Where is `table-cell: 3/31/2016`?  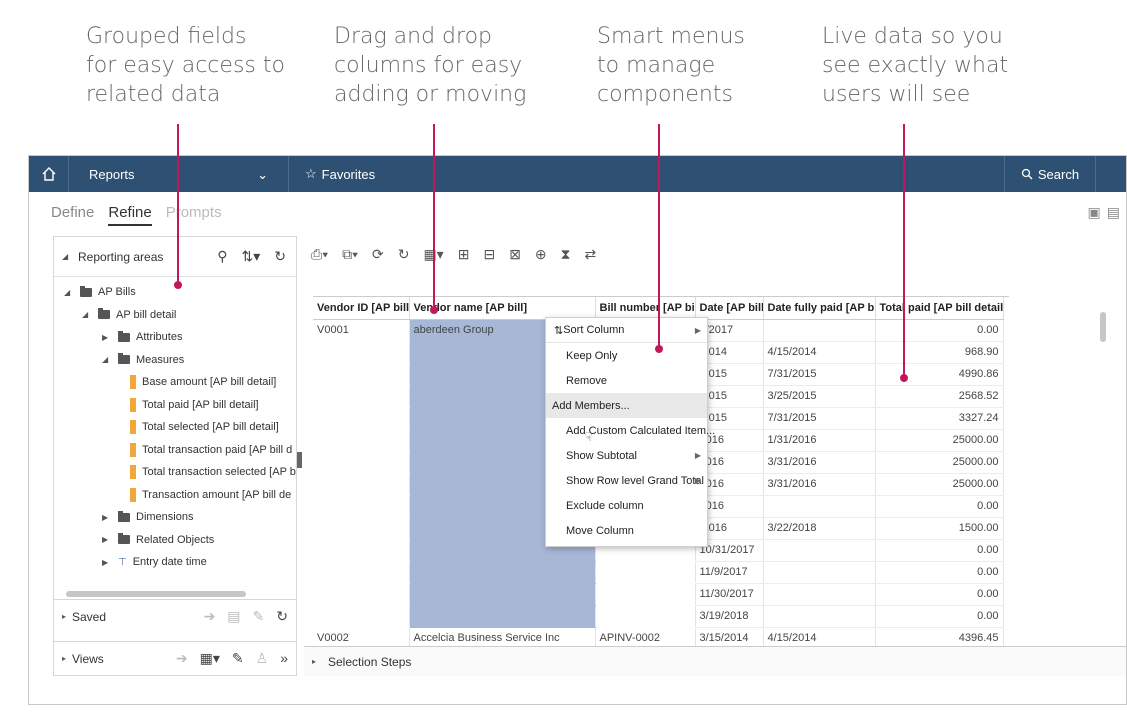 table-cell: 3/31/2016 is located at coordinates (819, 484).